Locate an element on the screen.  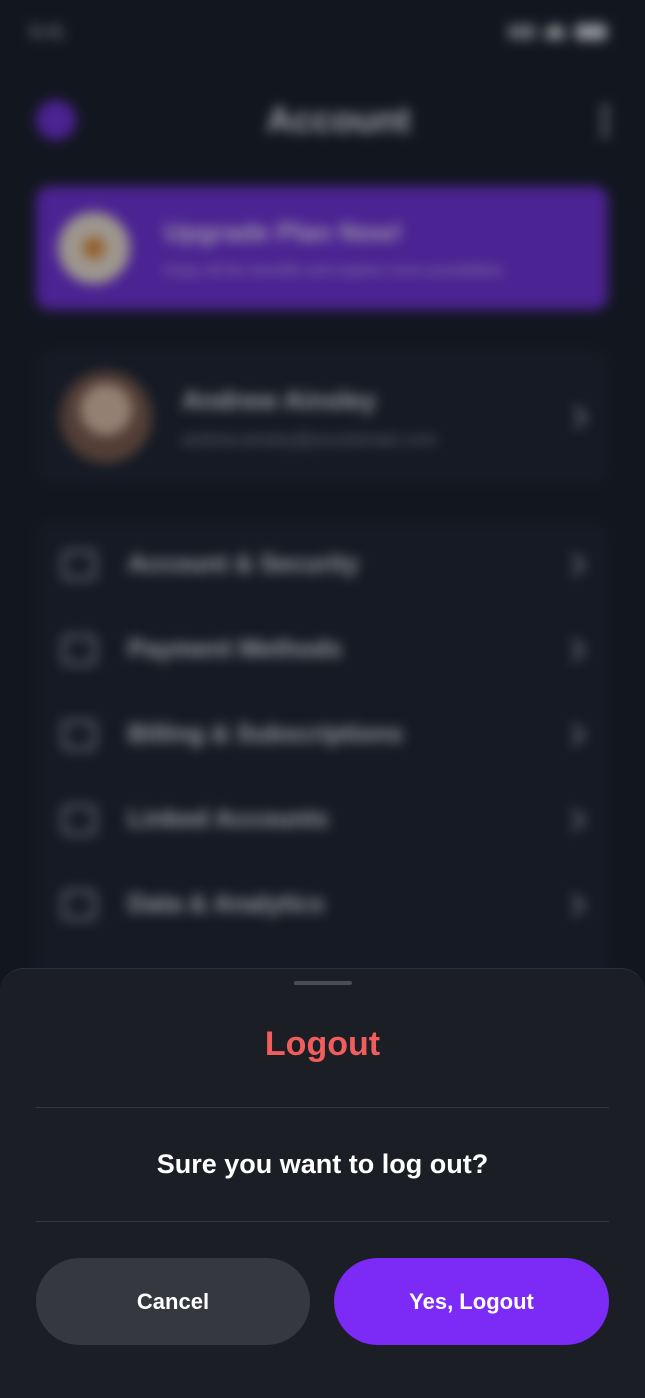
logout-confirmation-message: Sure you want to log out? is located at coordinates (322, 1164).